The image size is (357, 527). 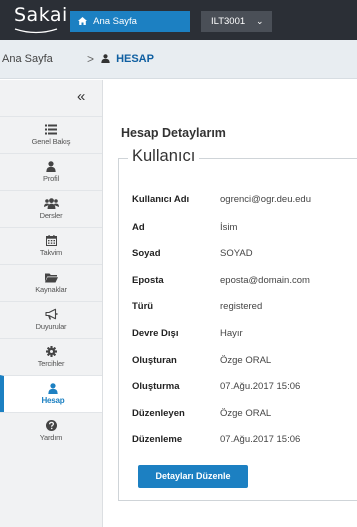 I want to click on detail-key: Oluşturma, so click(x=156, y=386).